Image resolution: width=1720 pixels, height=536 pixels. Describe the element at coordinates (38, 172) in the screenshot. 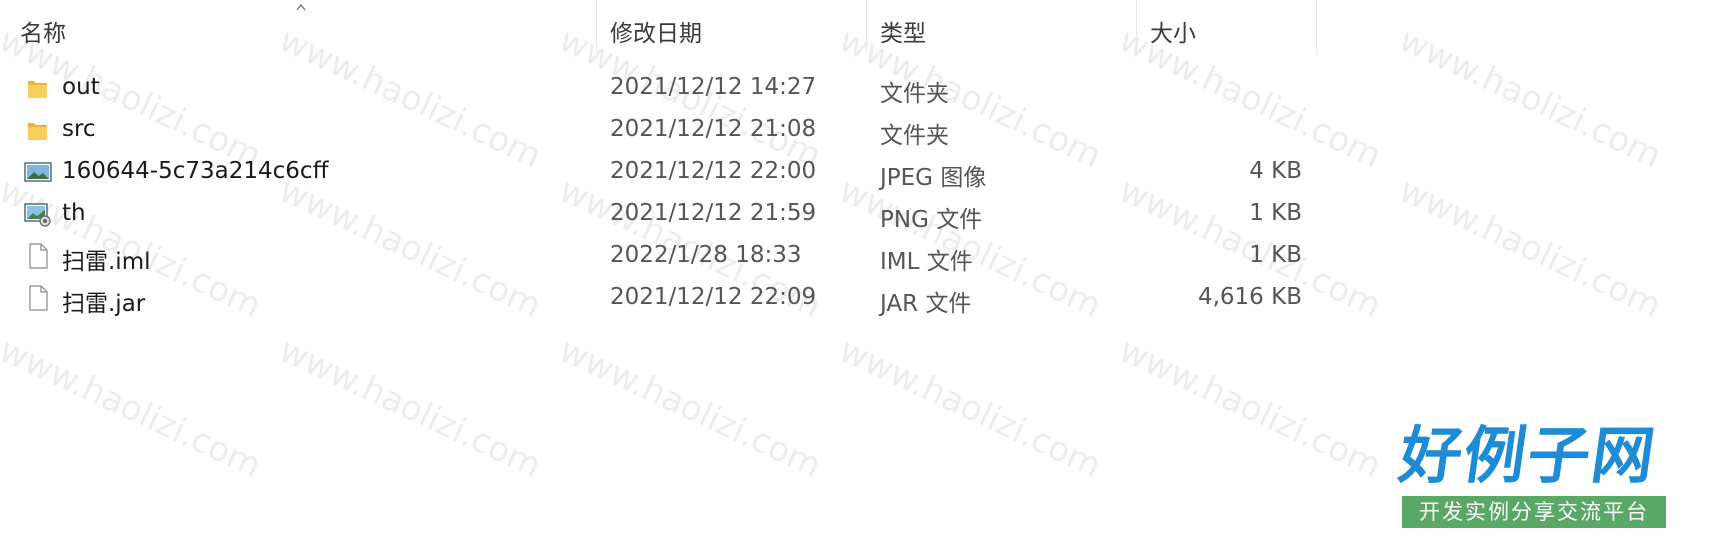

I see `jpeg-image-icon` at that location.